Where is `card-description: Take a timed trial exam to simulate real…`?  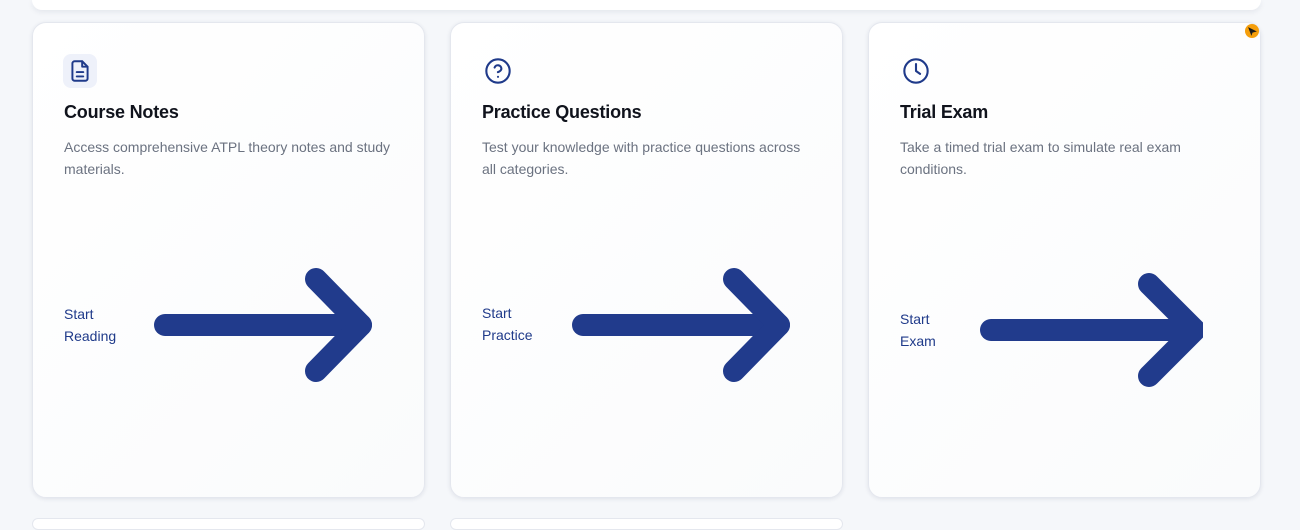 card-description: Take a timed trial exam to simulate real… is located at coordinates (1040, 158).